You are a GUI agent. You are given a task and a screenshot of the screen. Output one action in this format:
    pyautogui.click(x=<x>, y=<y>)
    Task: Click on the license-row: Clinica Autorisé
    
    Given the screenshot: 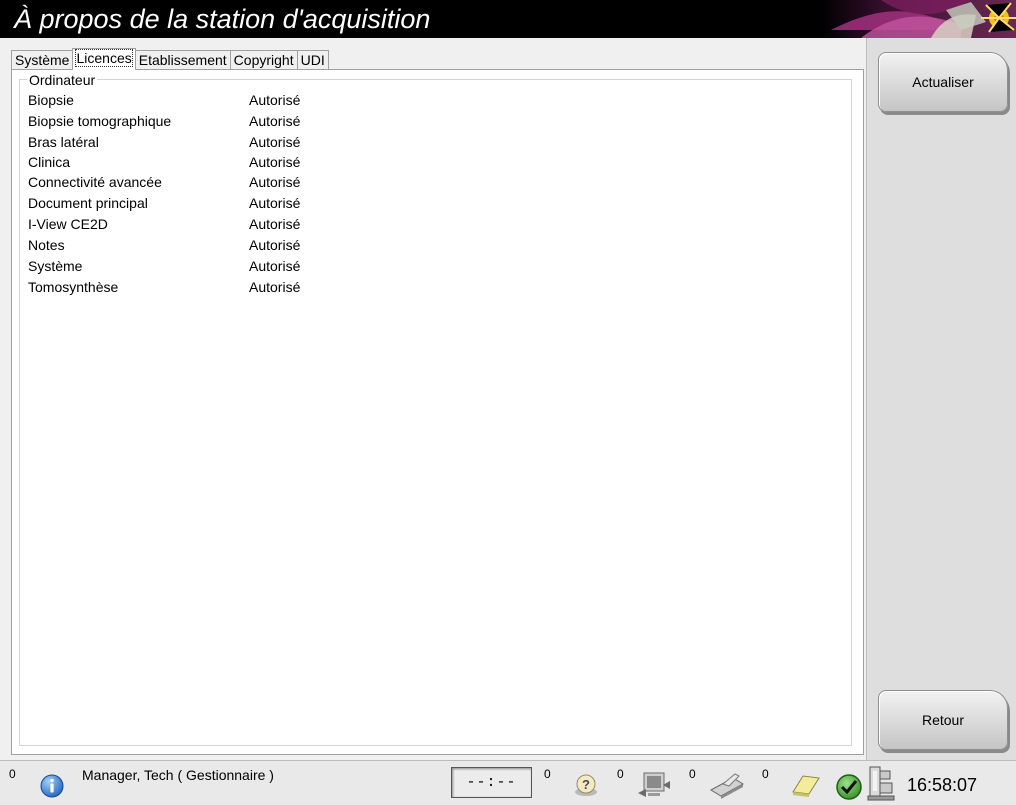 What is the action you would take?
    pyautogui.click(x=438, y=163)
    